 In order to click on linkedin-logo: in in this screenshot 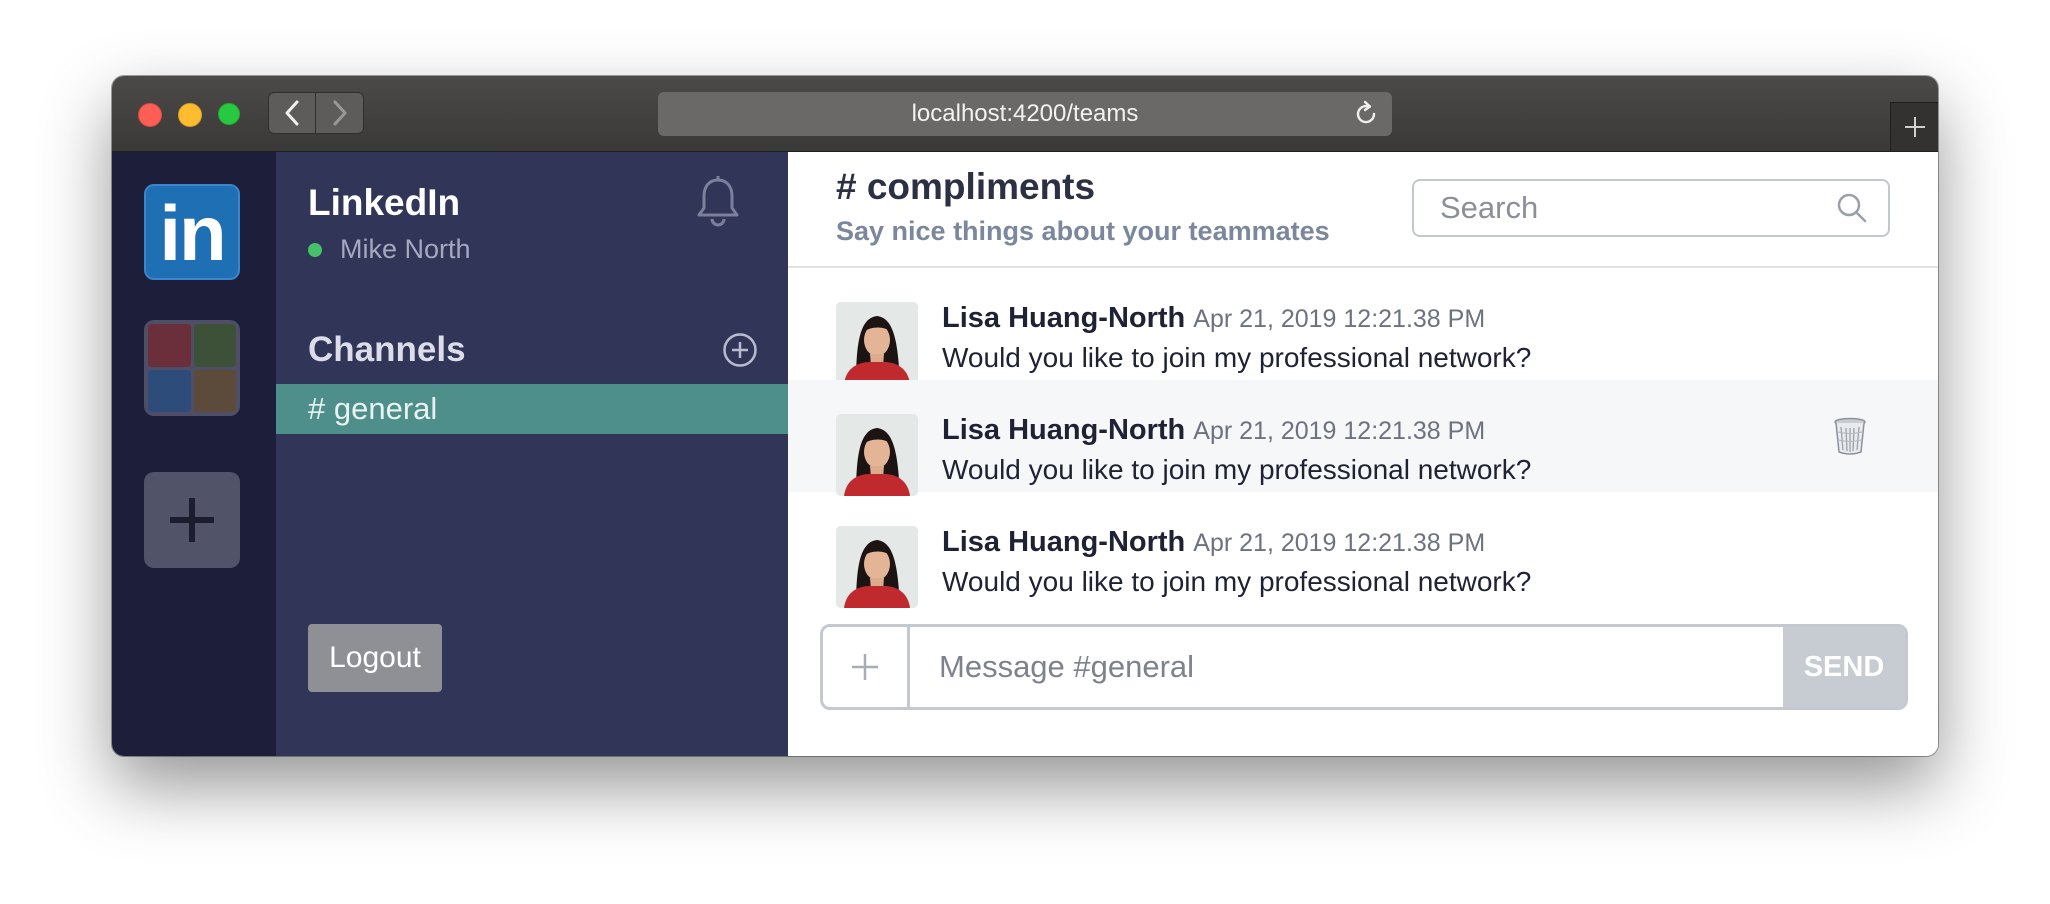, I will do `click(192, 233)`.